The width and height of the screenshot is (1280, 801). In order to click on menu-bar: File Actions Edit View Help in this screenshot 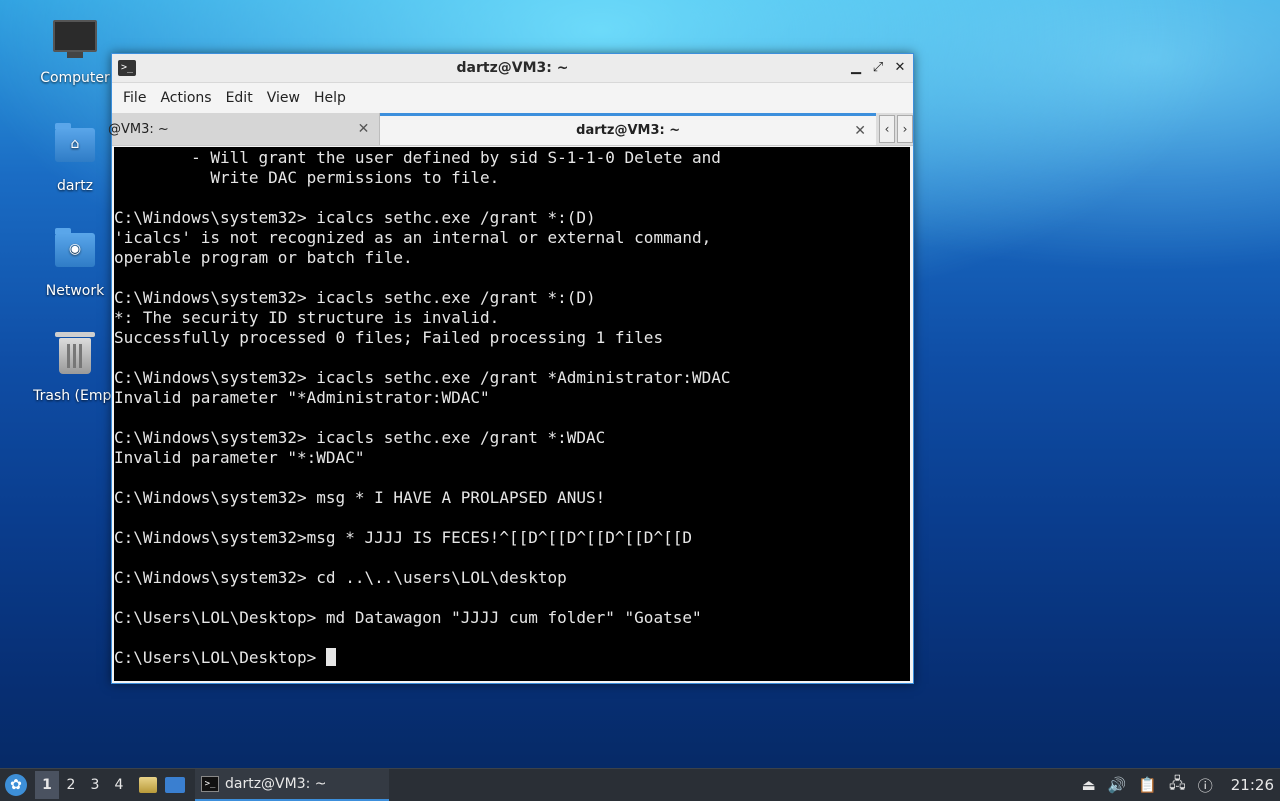, I will do `click(512, 98)`.